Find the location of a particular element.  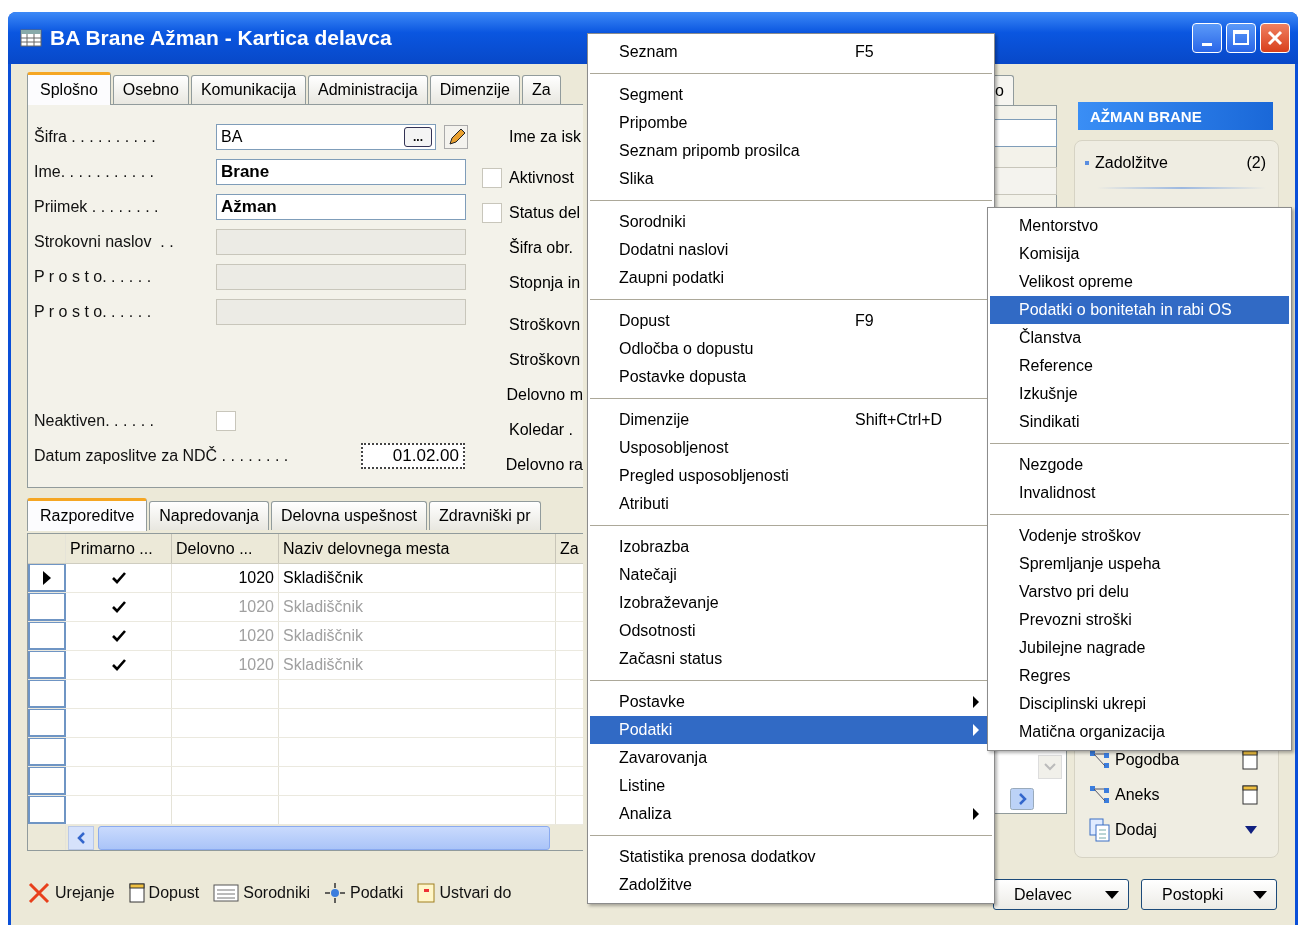

tab: Za is located at coordinates (541, 89).